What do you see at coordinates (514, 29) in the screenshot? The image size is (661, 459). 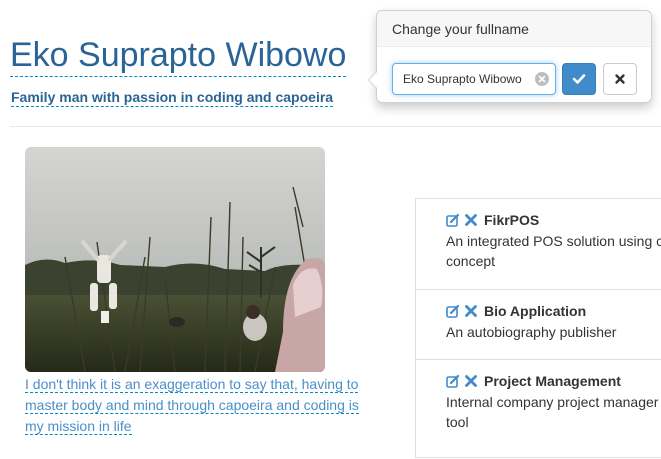 I see `popover-title: Change your fullname` at bounding box center [514, 29].